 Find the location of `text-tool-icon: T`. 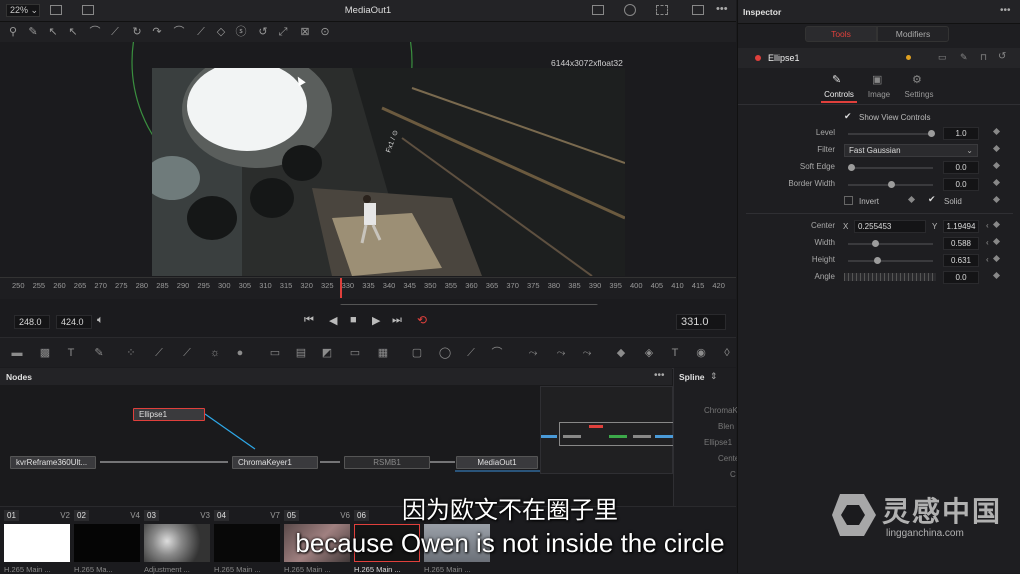

text-tool-icon: T is located at coordinates (71, 353).